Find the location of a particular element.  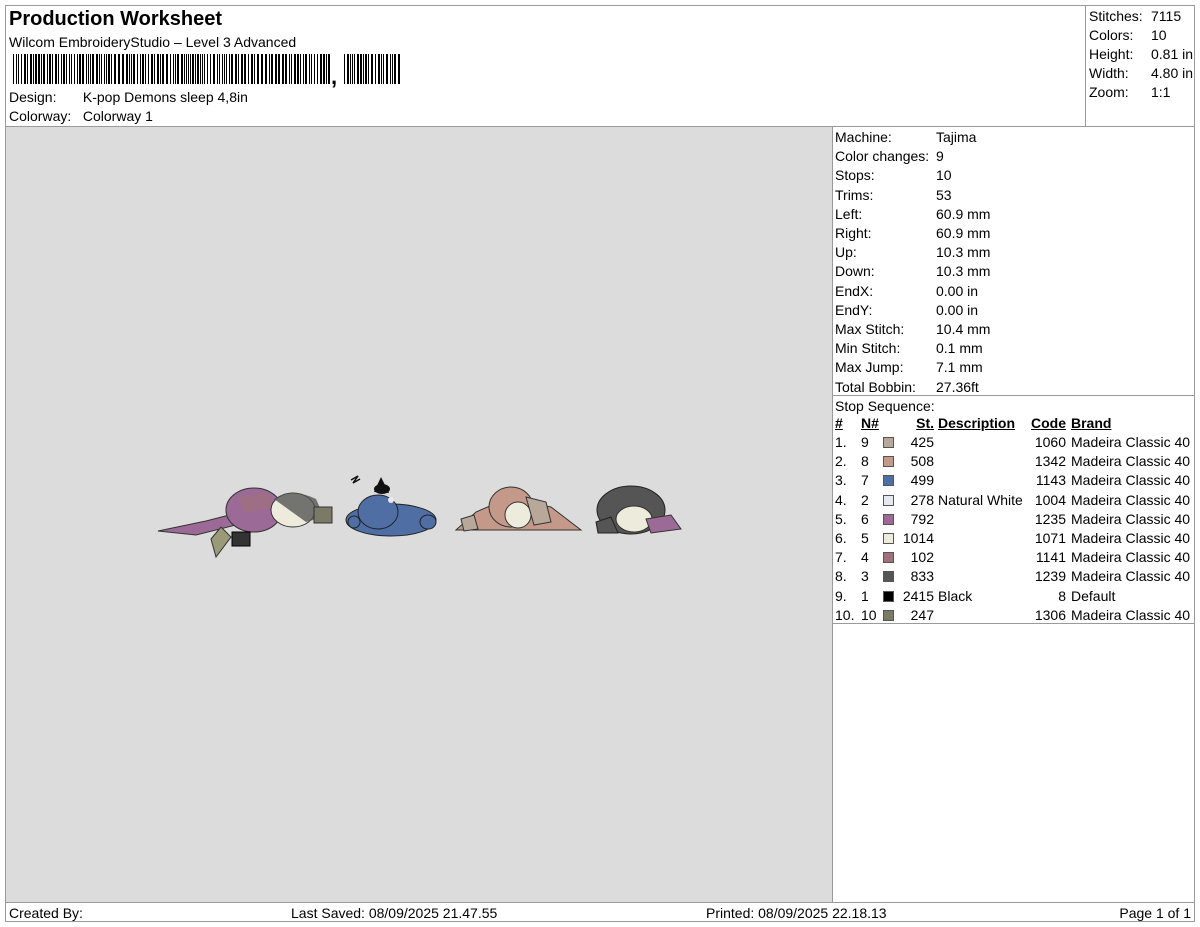

stitch-count: 833 is located at coordinates (922, 576).